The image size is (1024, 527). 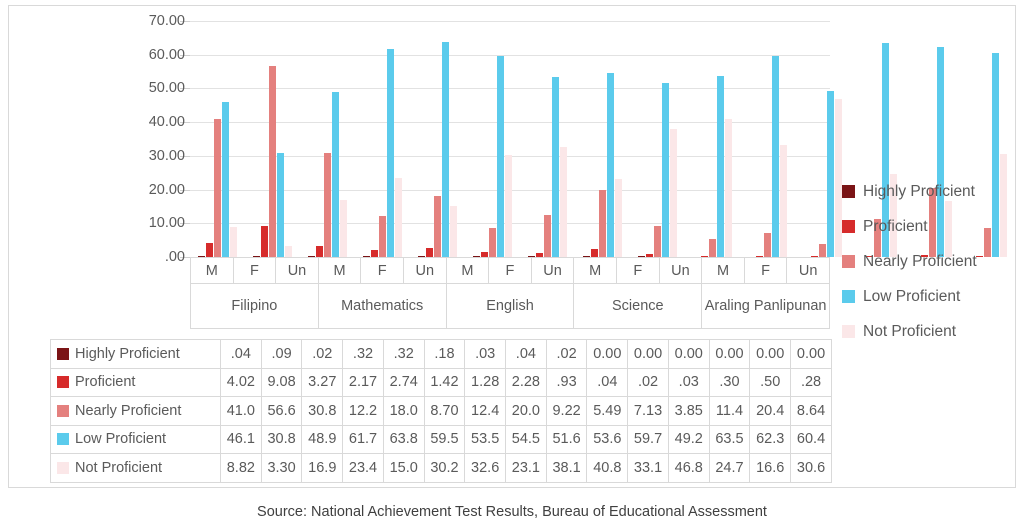 I want to click on table-cell: 54.5, so click(x=526, y=439).